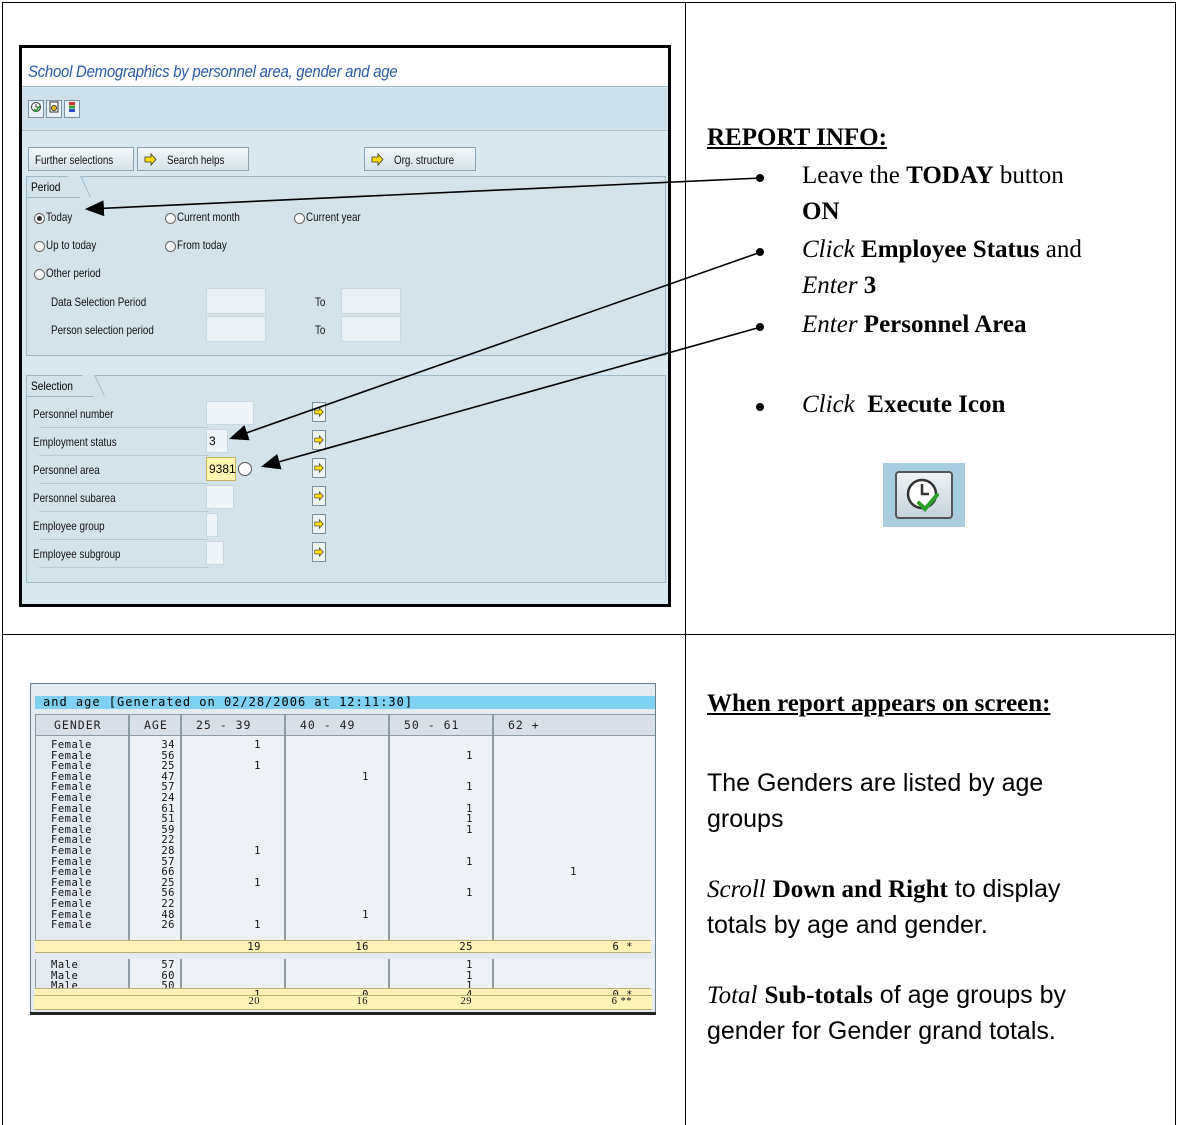 The height and width of the screenshot is (1125, 1179). I want to click on cell-age: 24, so click(168, 798).